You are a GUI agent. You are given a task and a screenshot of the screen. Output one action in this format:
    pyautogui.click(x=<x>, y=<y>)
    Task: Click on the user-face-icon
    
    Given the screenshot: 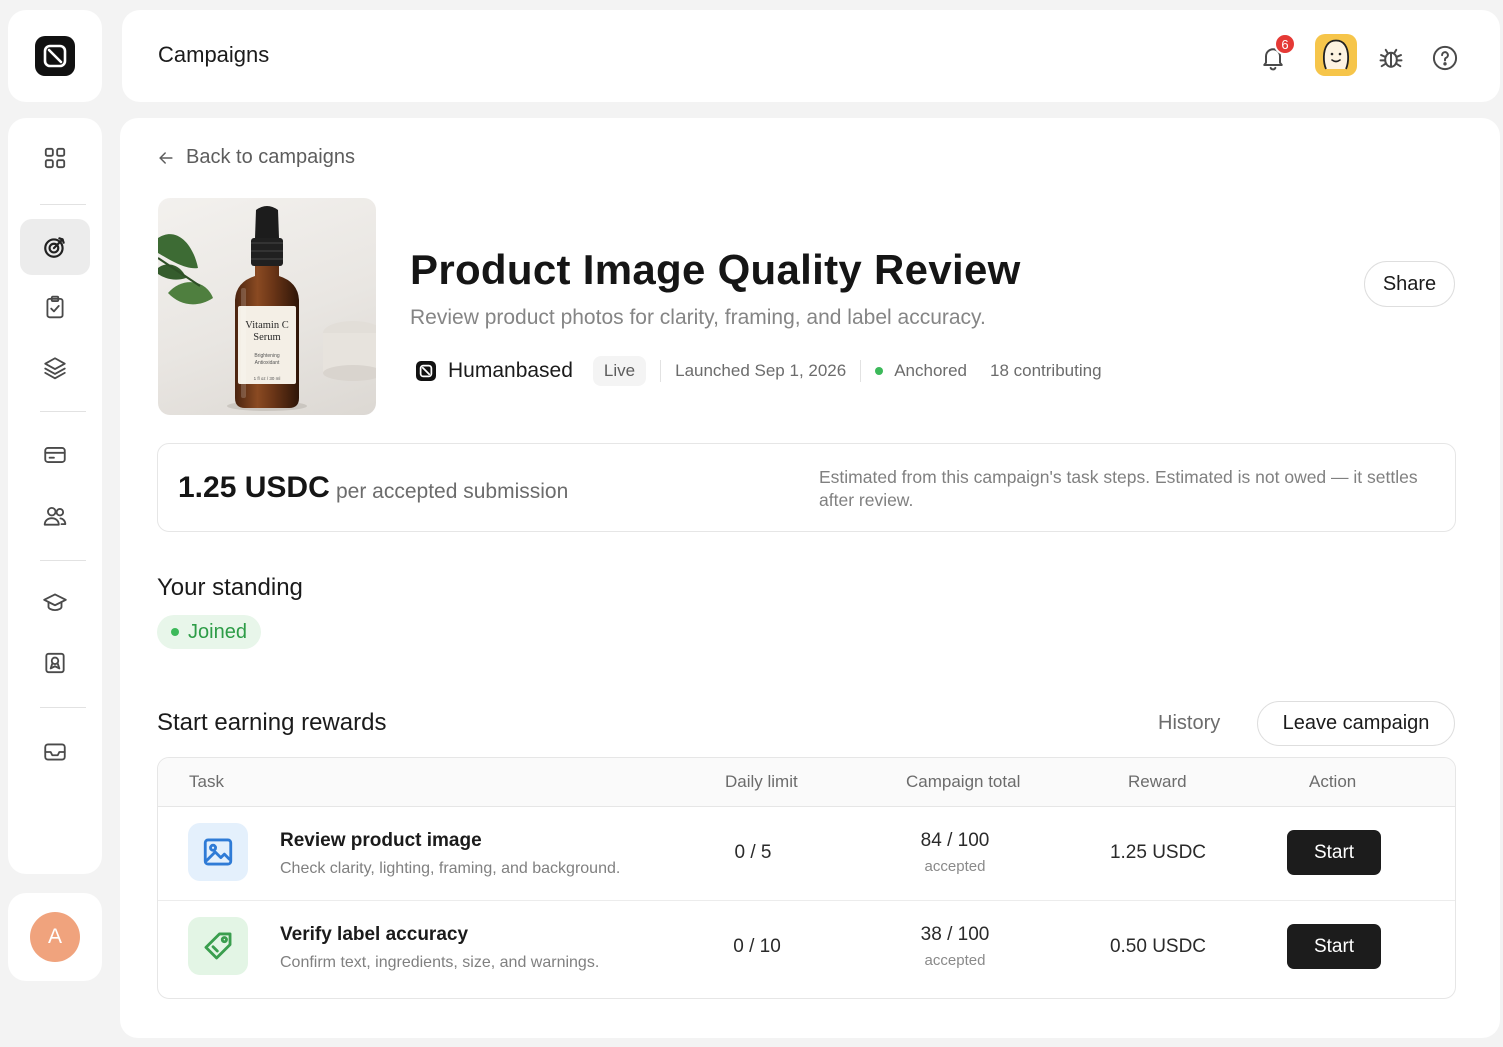 What is the action you would take?
    pyautogui.click(x=1336, y=54)
    